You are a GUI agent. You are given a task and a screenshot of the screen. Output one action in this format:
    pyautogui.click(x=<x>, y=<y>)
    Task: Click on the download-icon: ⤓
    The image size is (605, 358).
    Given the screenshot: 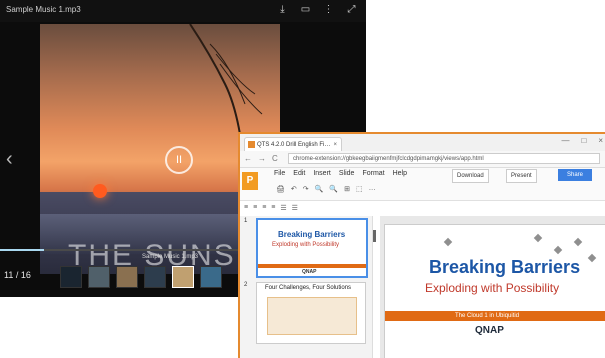 What is the action you would take?
    pyautogui.click(x=282, y=9)
    